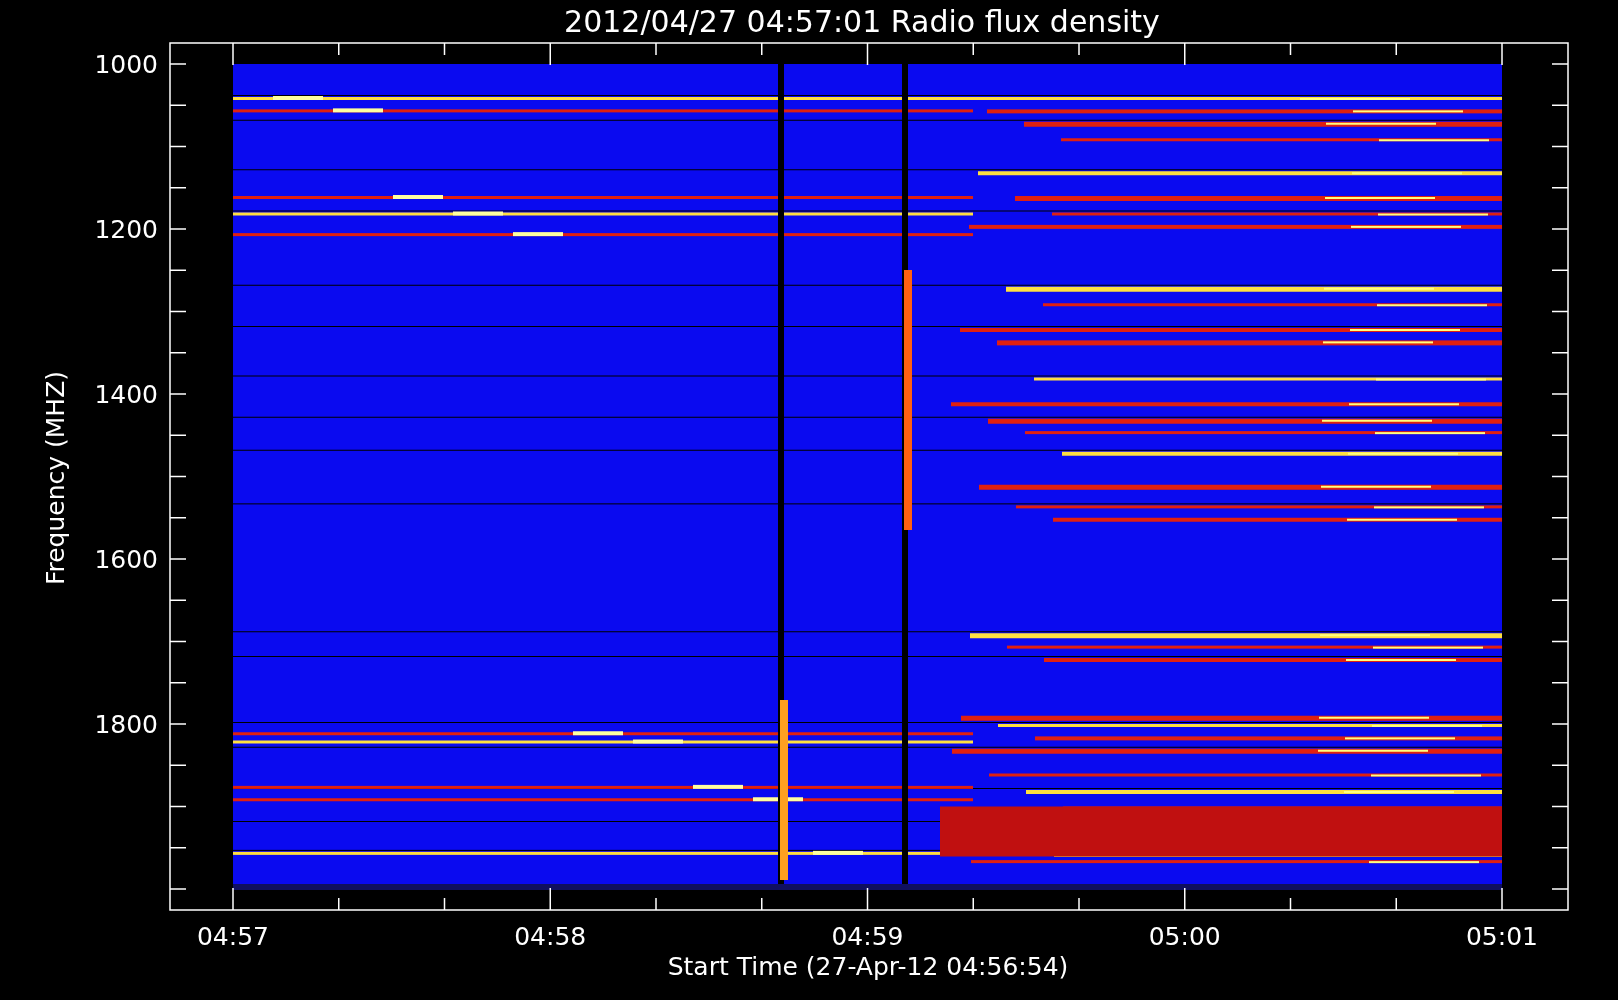  Describe the element at coordinates (126, 559) in the screenshot. I see `y-tick-label: 1600` at that location.